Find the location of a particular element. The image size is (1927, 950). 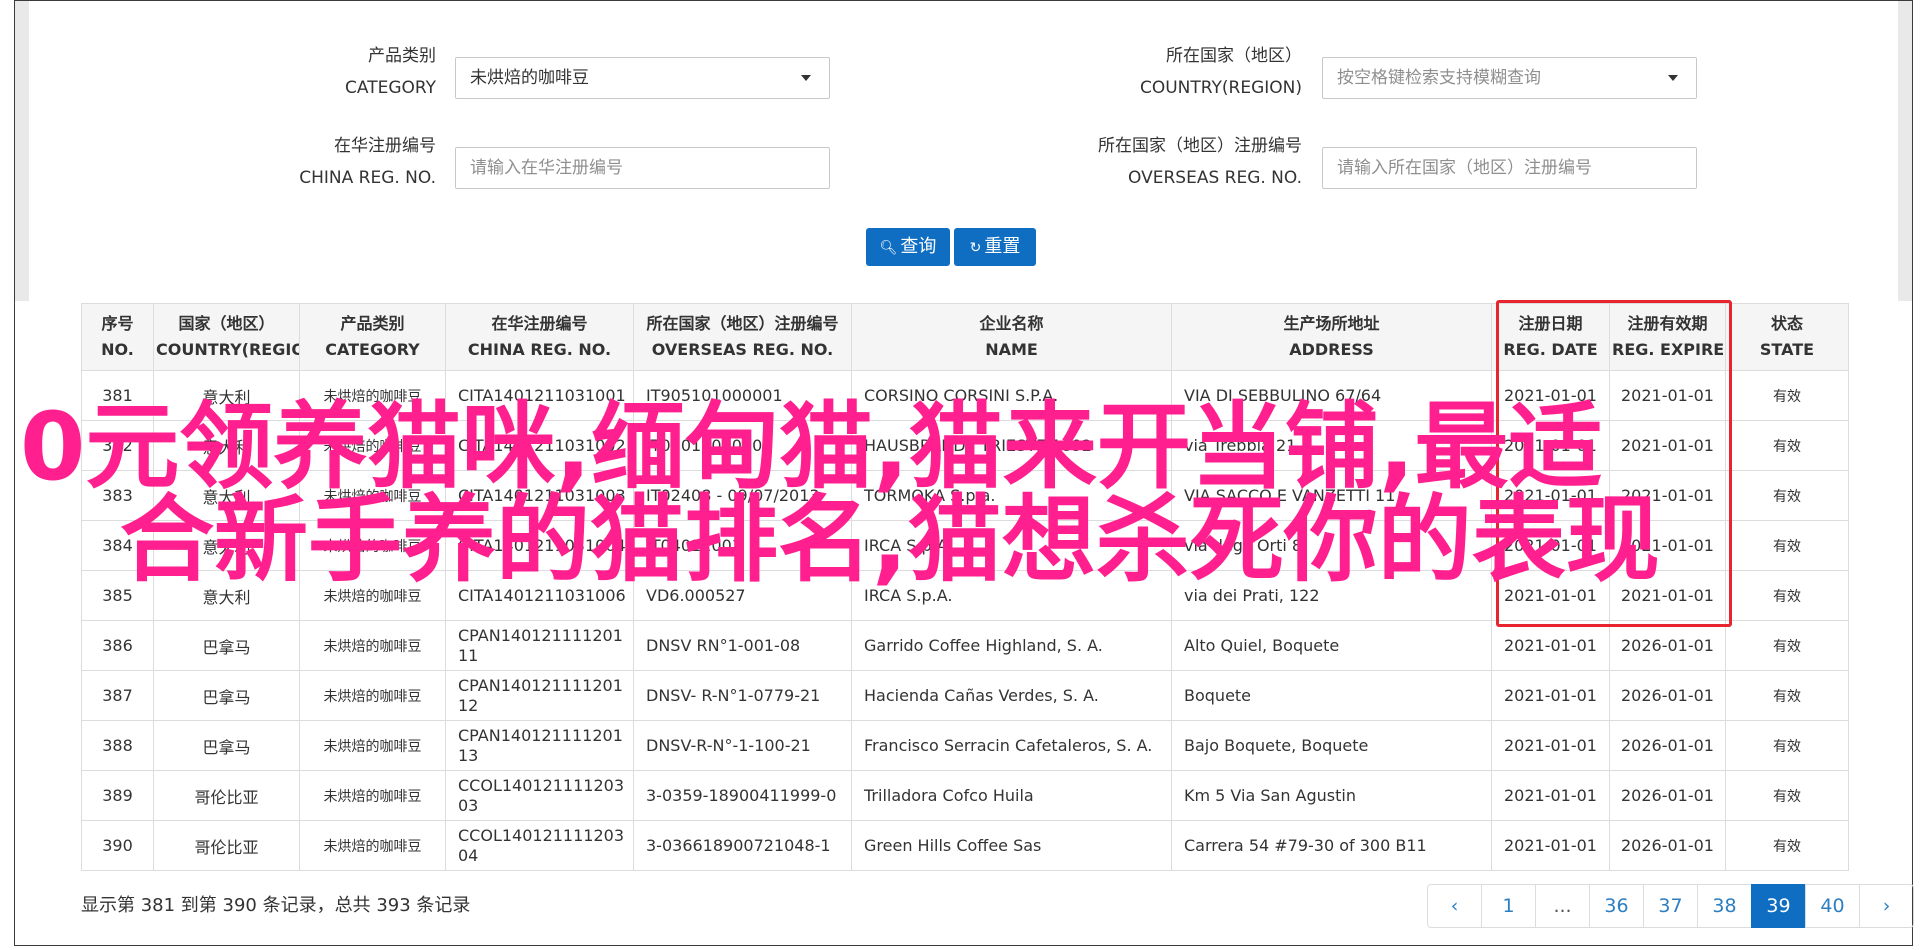

column-header: 状态 STATE is located at coordinates (1787, 337).